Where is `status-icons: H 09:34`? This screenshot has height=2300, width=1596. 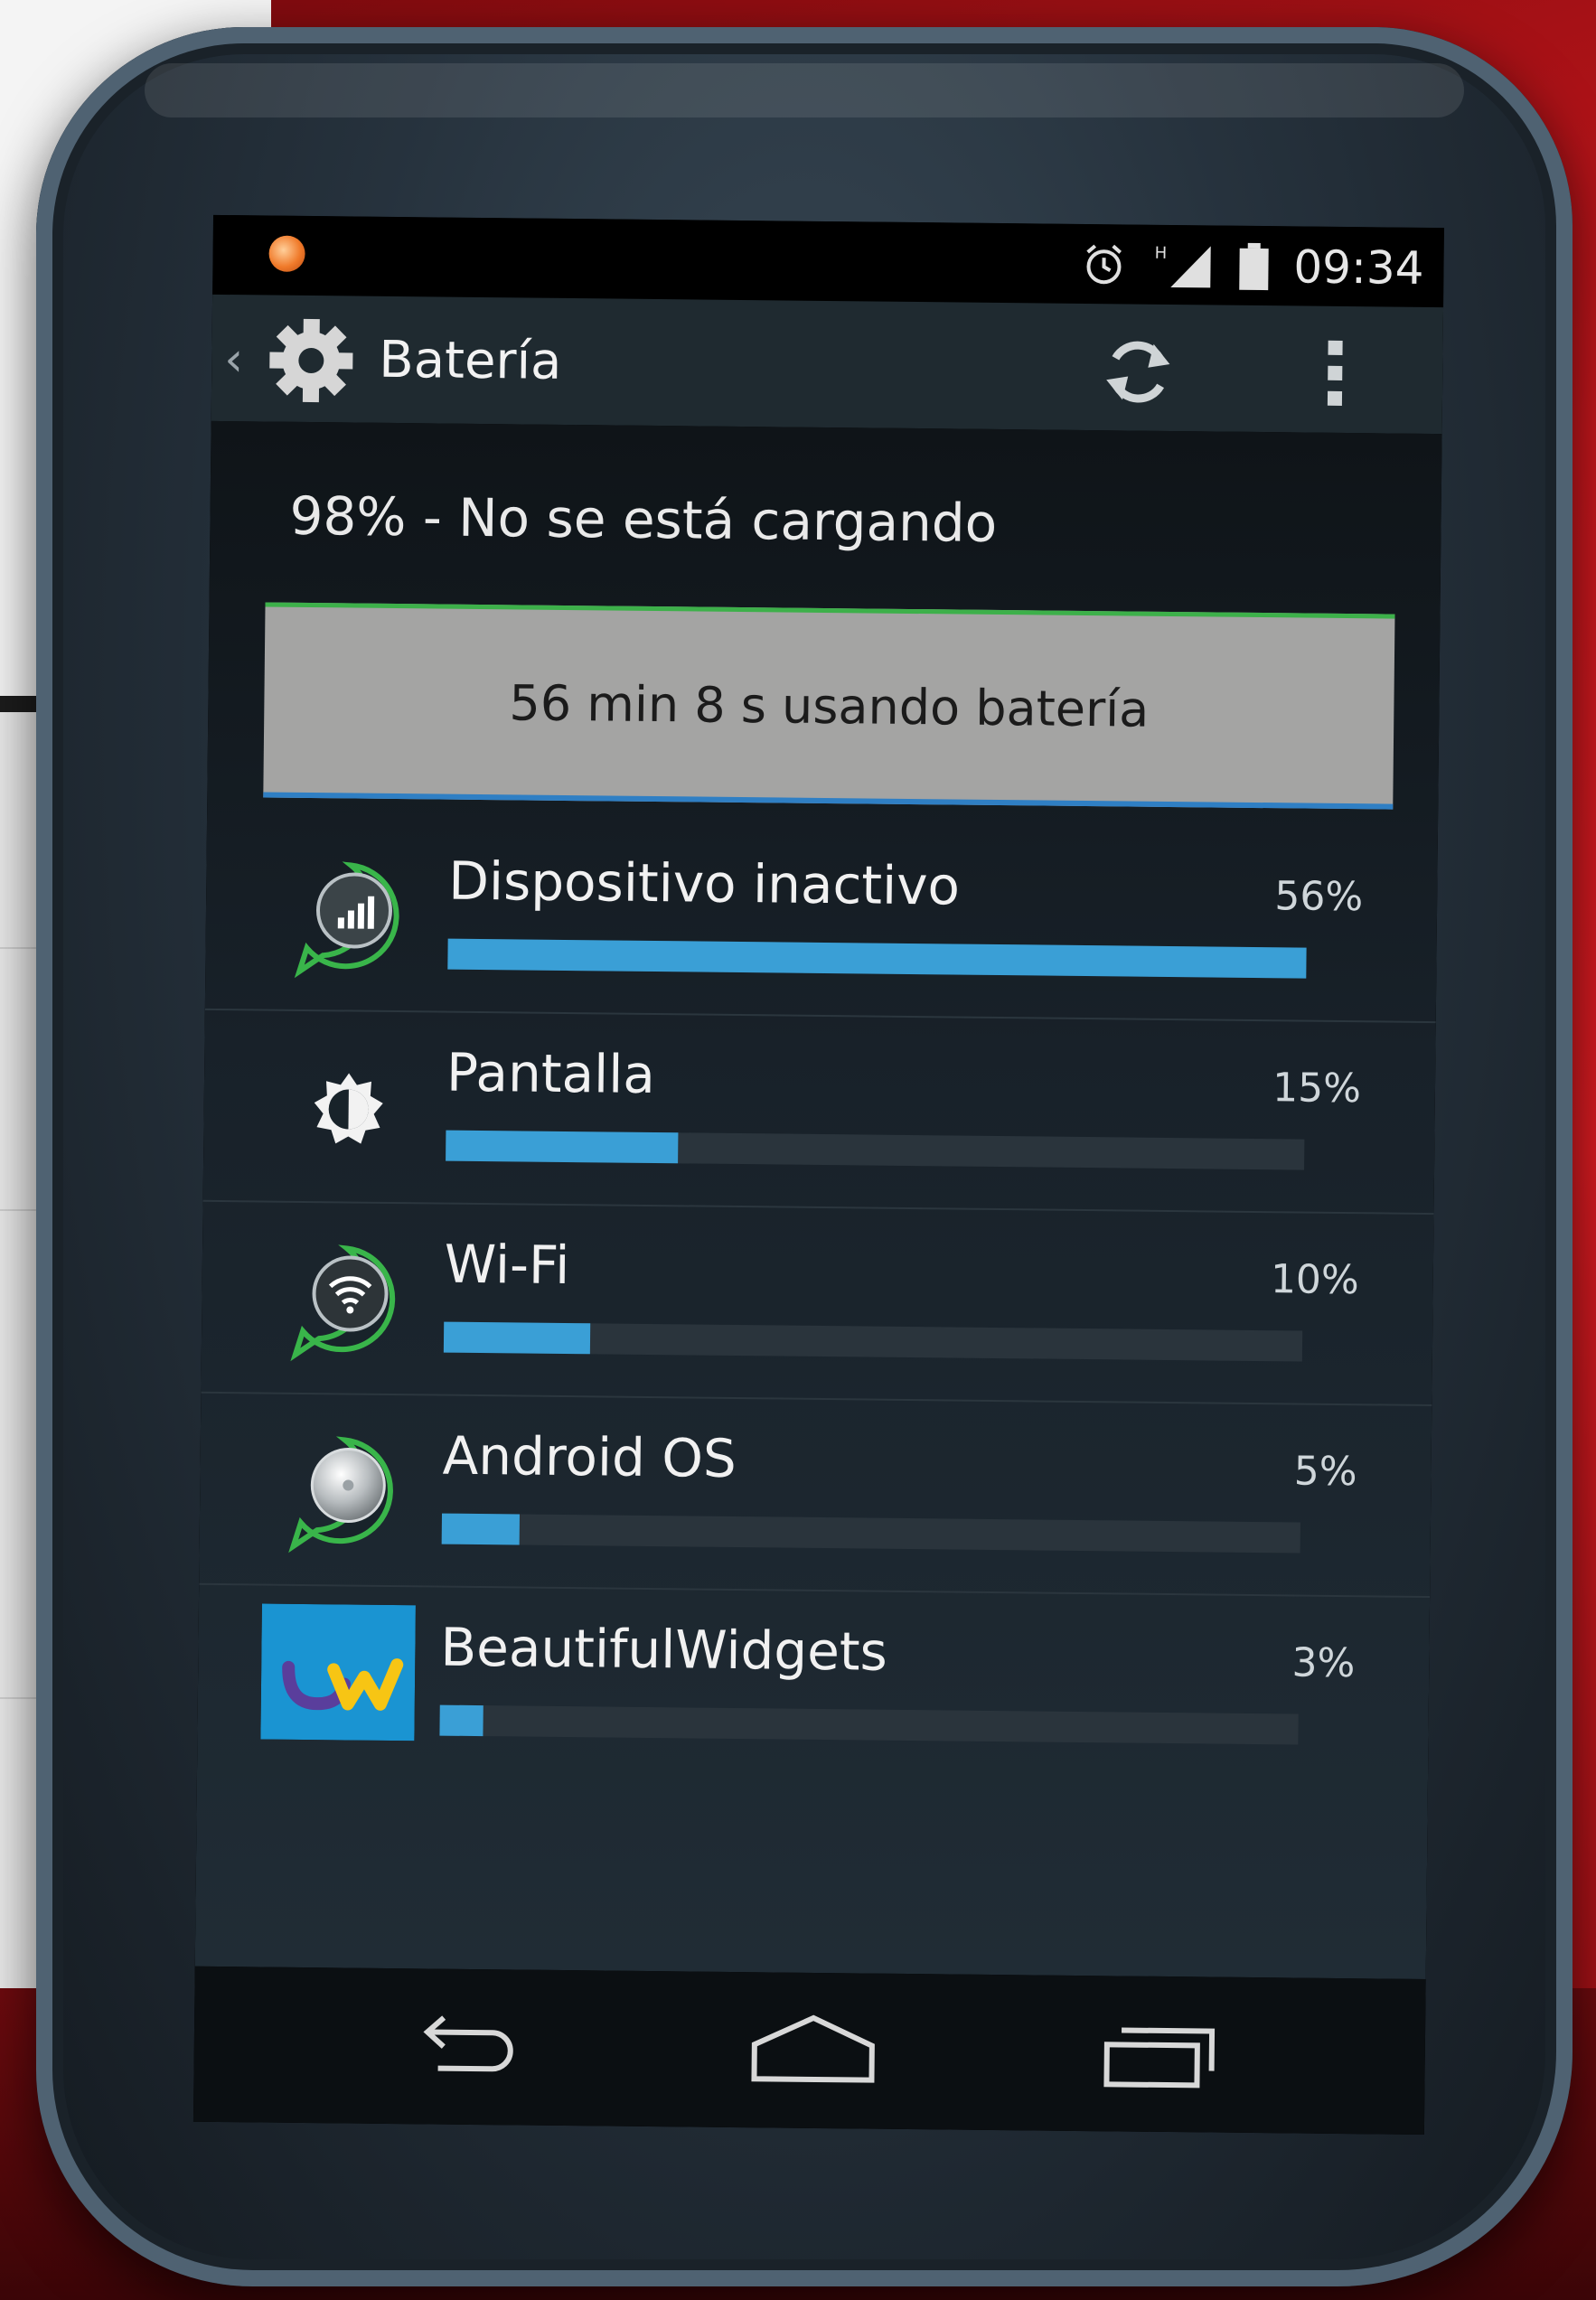
status-icons: H 09:34 is located at coordinates (1252, 266).